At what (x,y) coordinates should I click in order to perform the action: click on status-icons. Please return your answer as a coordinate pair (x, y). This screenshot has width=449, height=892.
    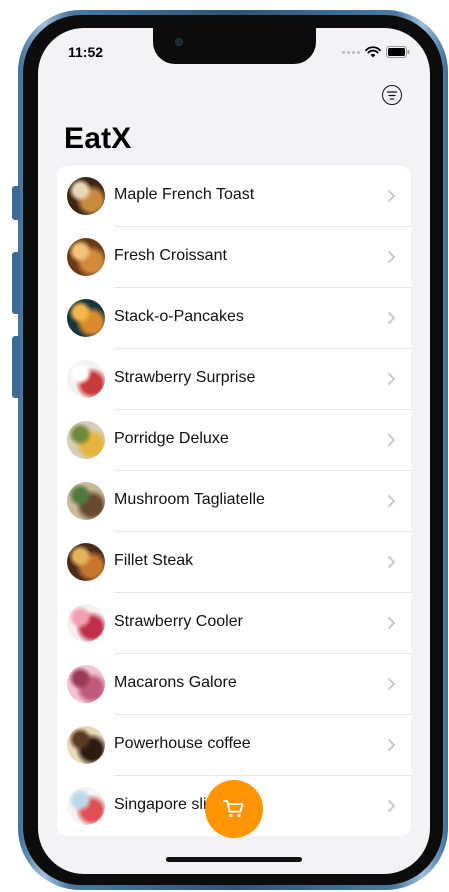
    Looking at the image, I should click on (376, 52).